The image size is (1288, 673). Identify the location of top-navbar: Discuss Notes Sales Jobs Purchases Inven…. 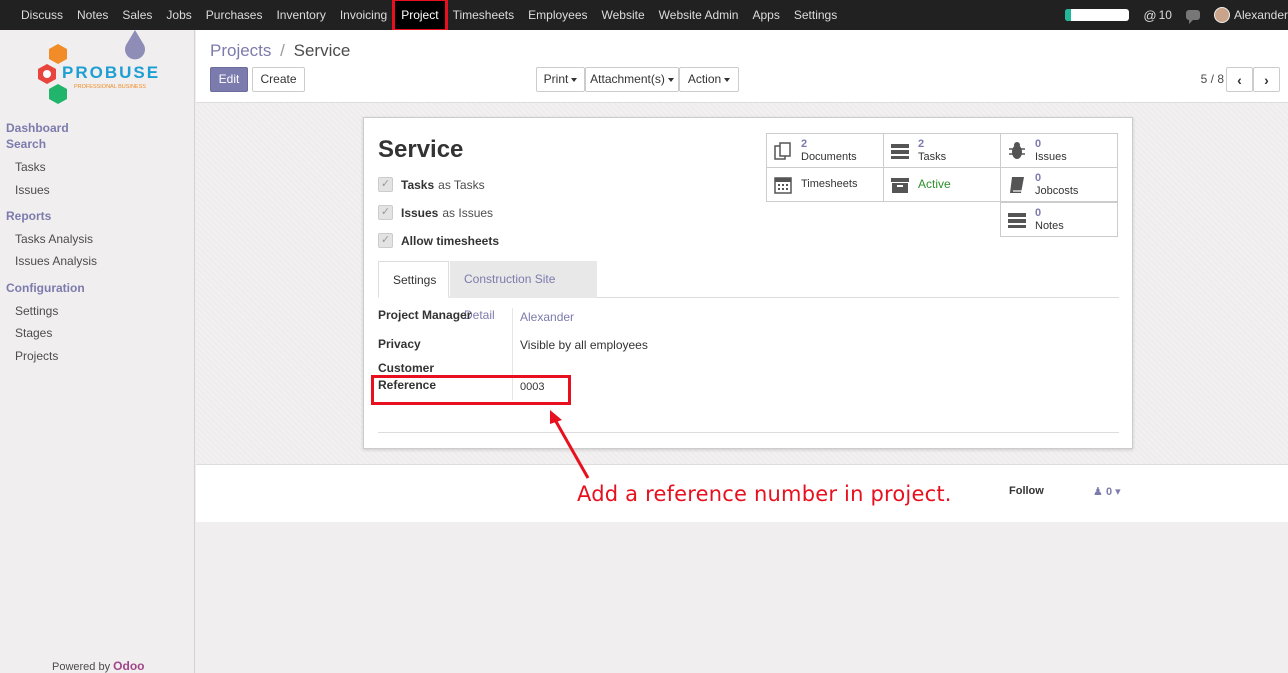
(644, 16).